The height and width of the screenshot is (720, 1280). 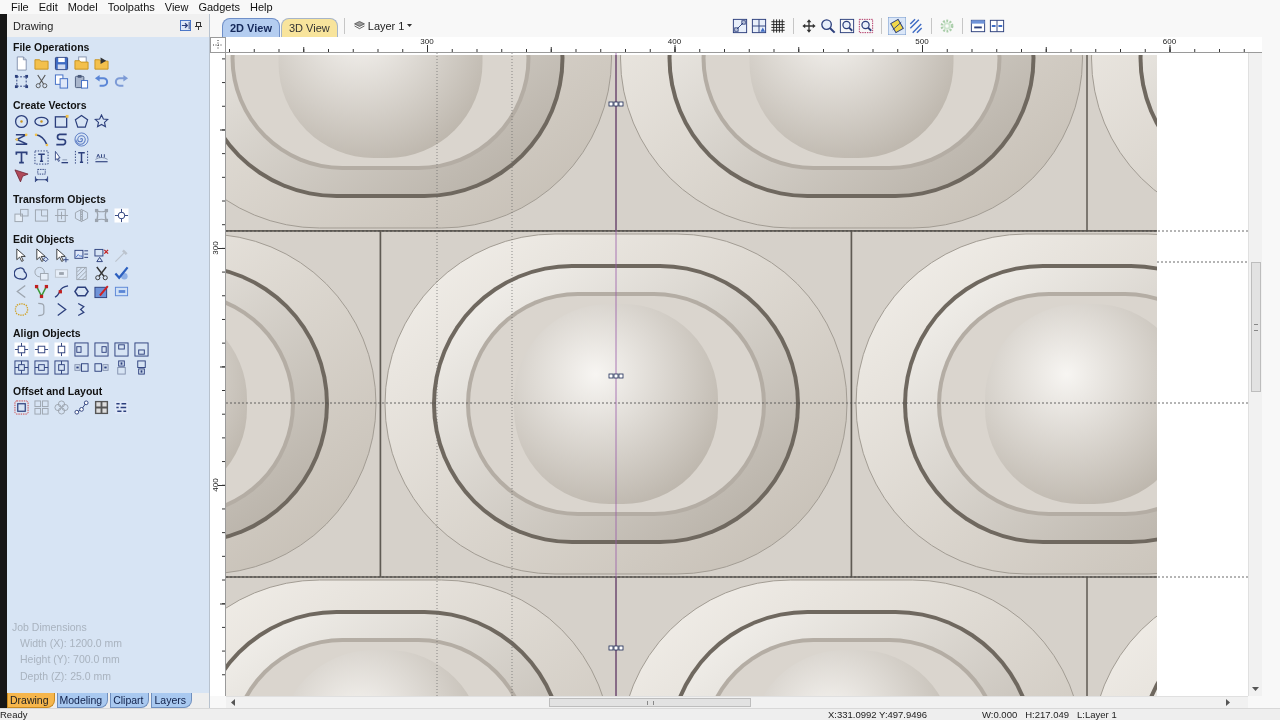 What do you see at coordinates (61, 367) in the screenshot?
I see `vertical-box-icon` at bounding box center [61, 367].